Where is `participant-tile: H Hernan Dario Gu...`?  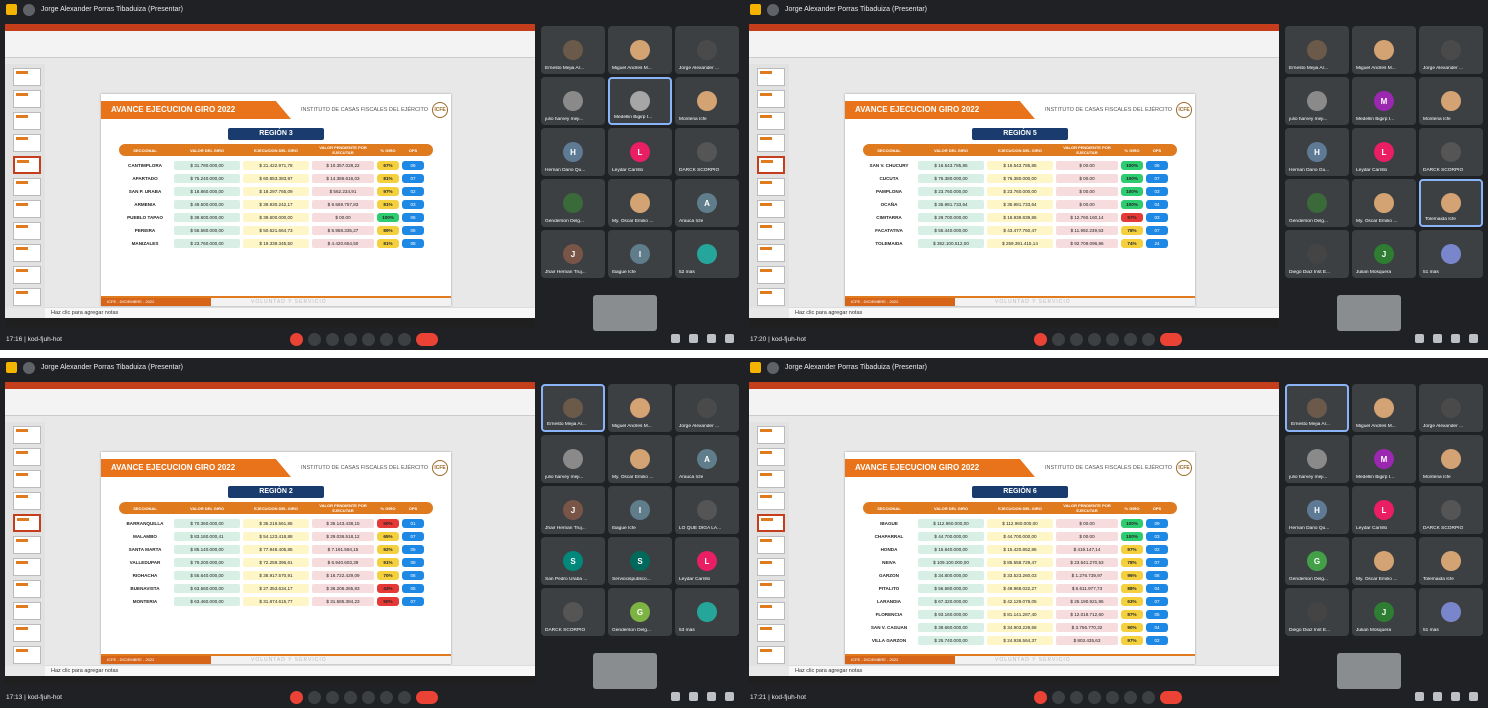
participant-tile: H Hernan Dario Gu... is located at coordinates (1317, 152).